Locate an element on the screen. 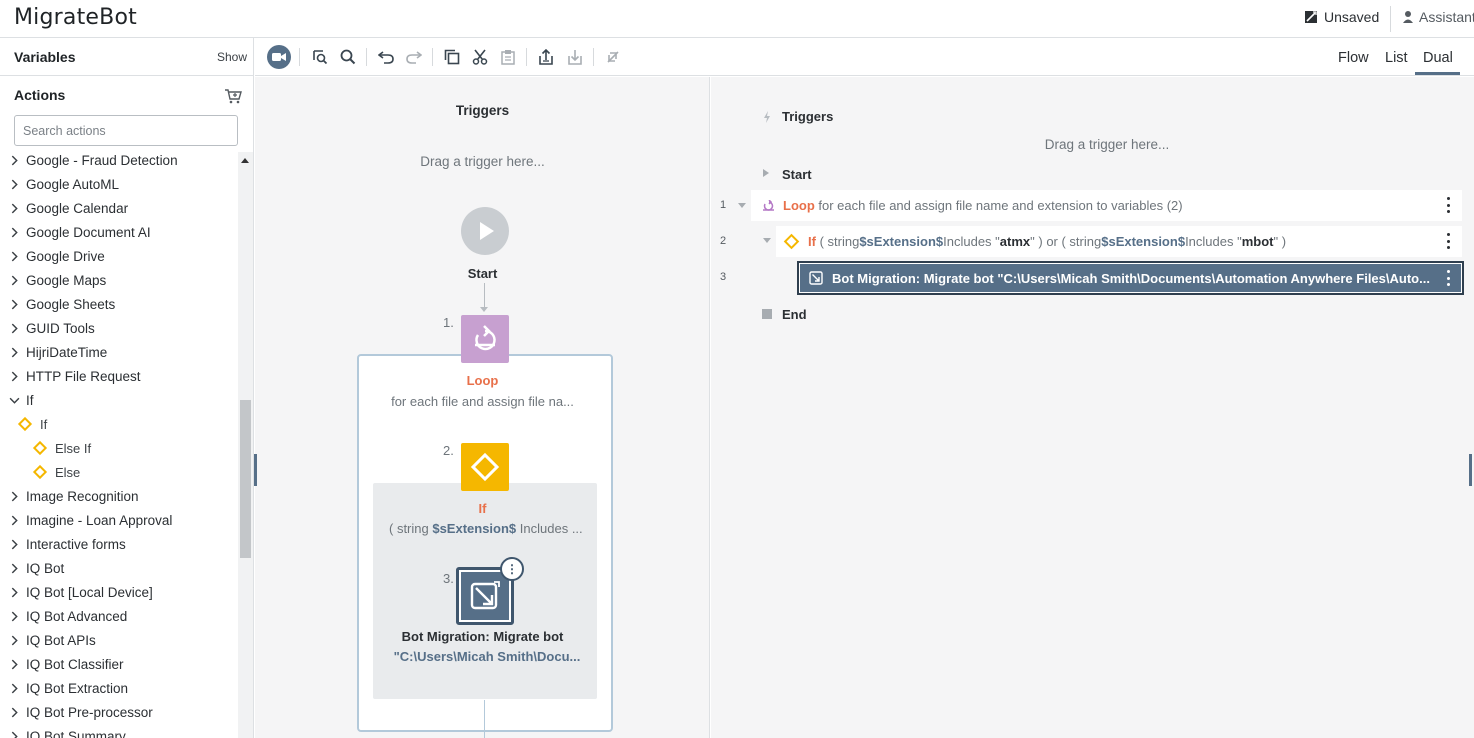 The width and height of the screenshot is (1474, 738). undo-icon is located at coordinates (386, 57).